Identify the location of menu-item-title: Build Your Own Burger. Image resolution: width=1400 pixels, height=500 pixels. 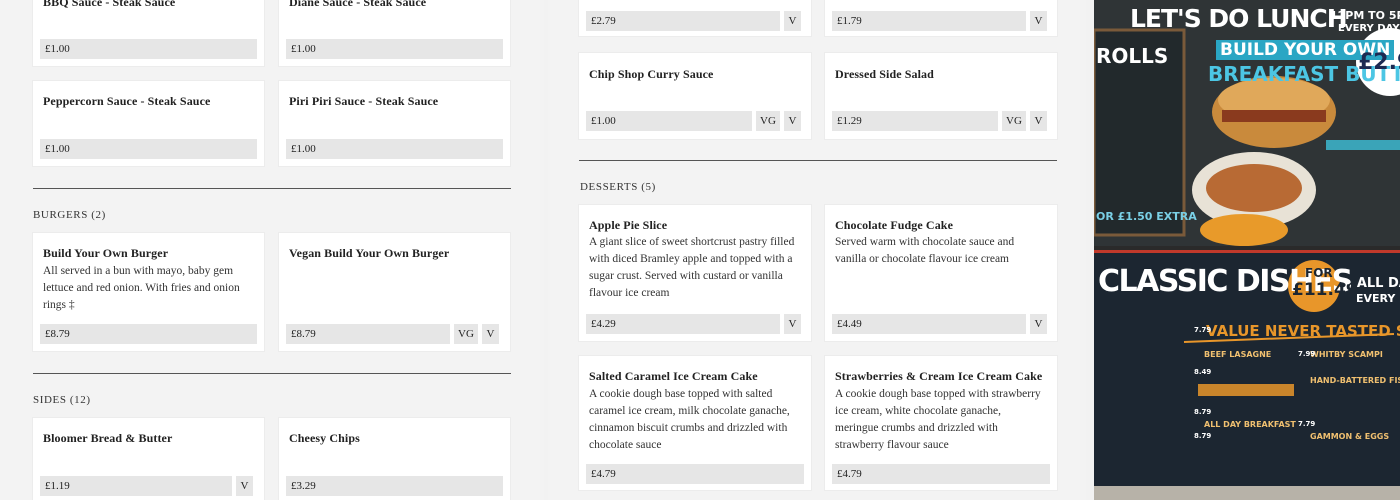
(106, 253).